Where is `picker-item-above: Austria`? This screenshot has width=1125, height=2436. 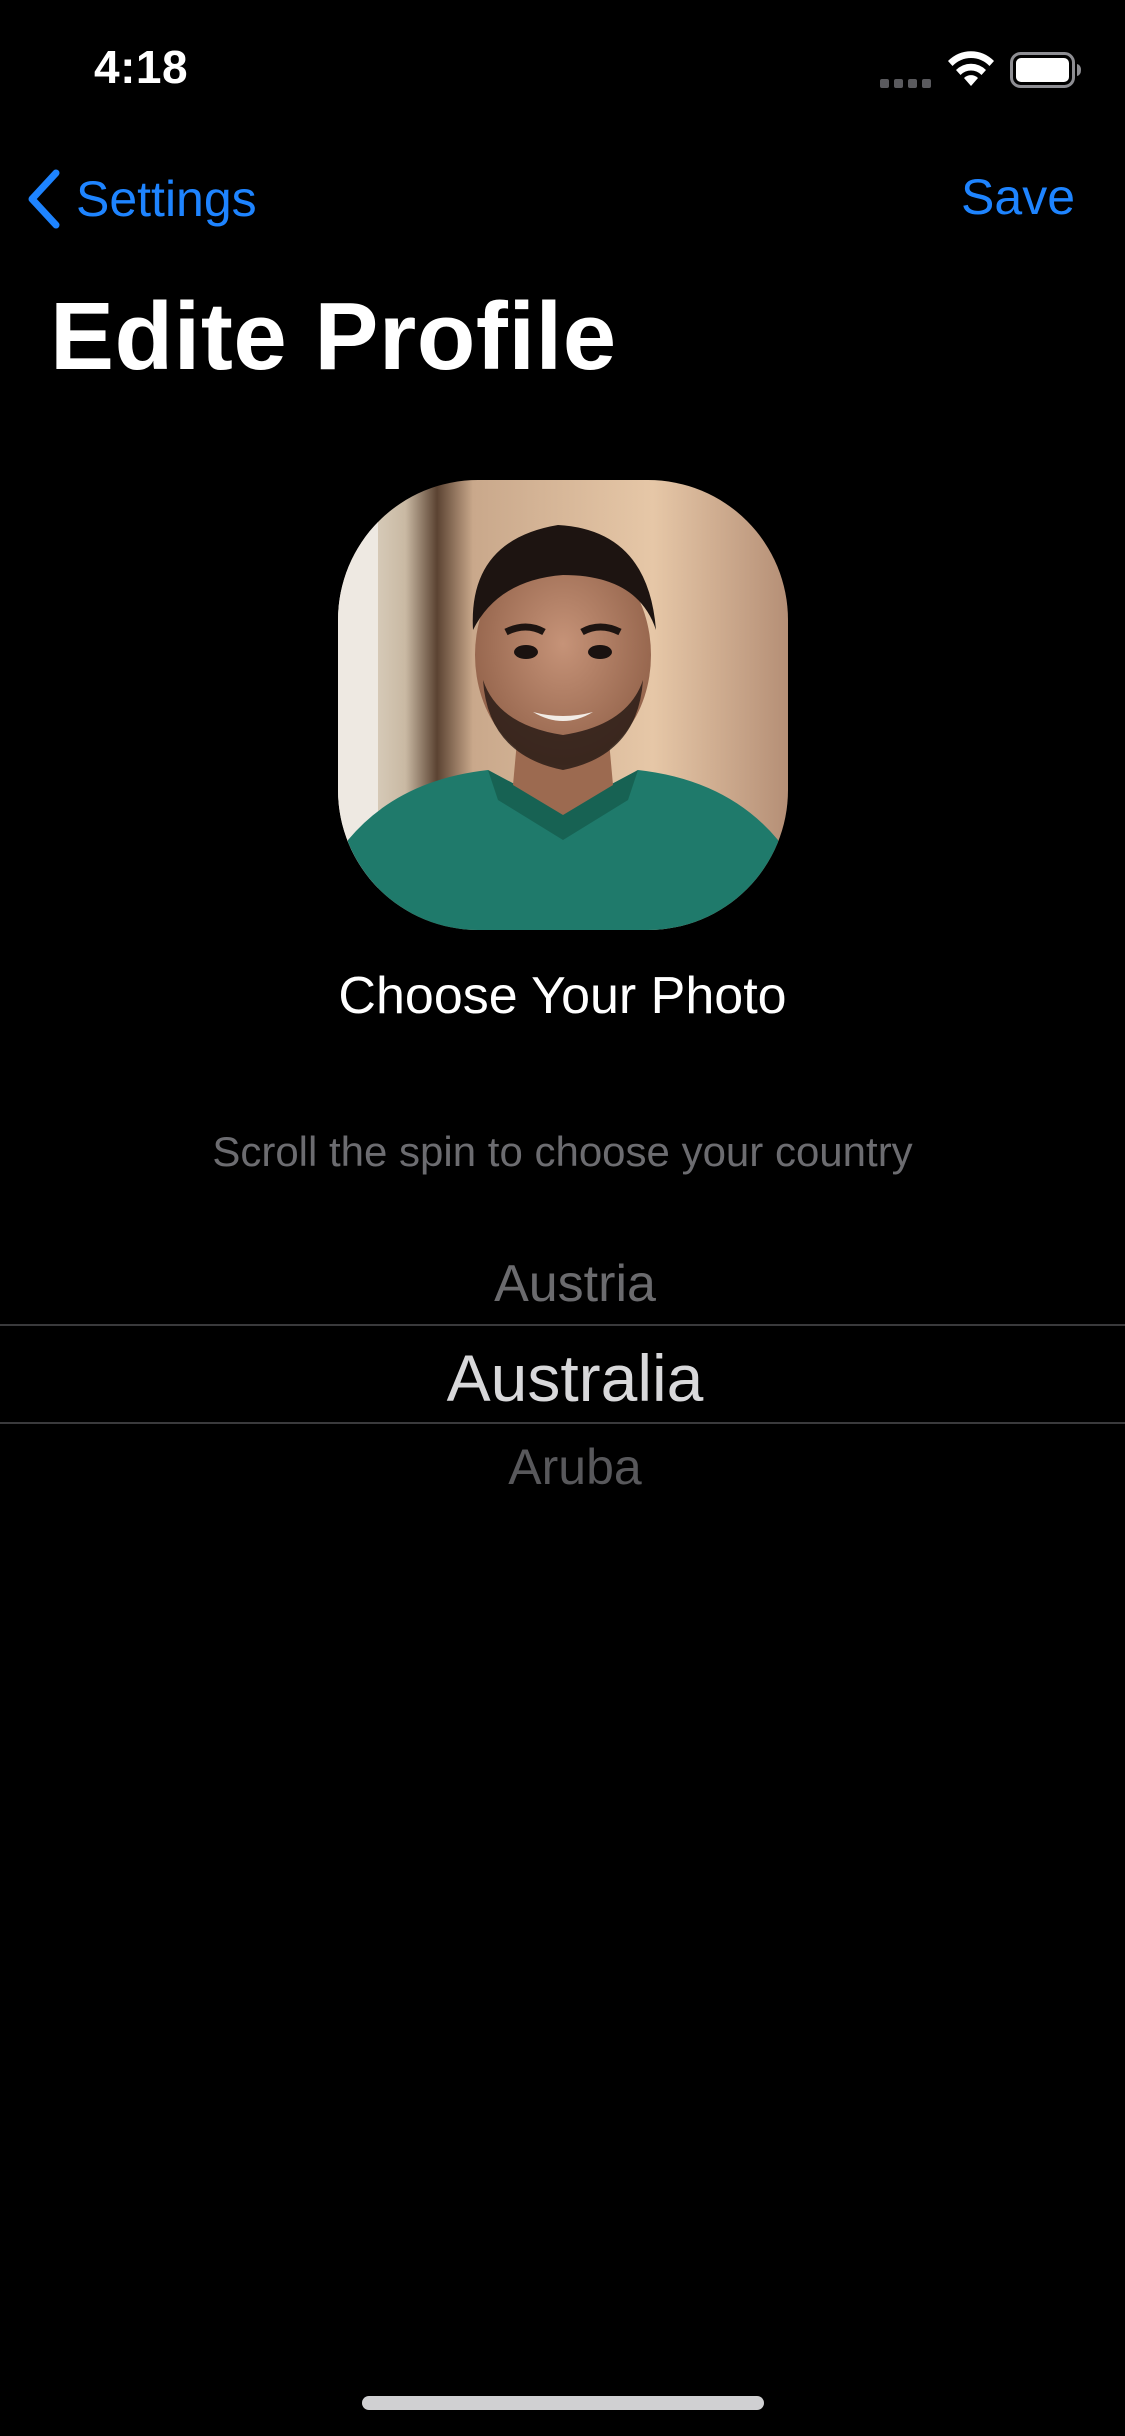 picker-item-above: Austria is located at coordinates (562, 1284).